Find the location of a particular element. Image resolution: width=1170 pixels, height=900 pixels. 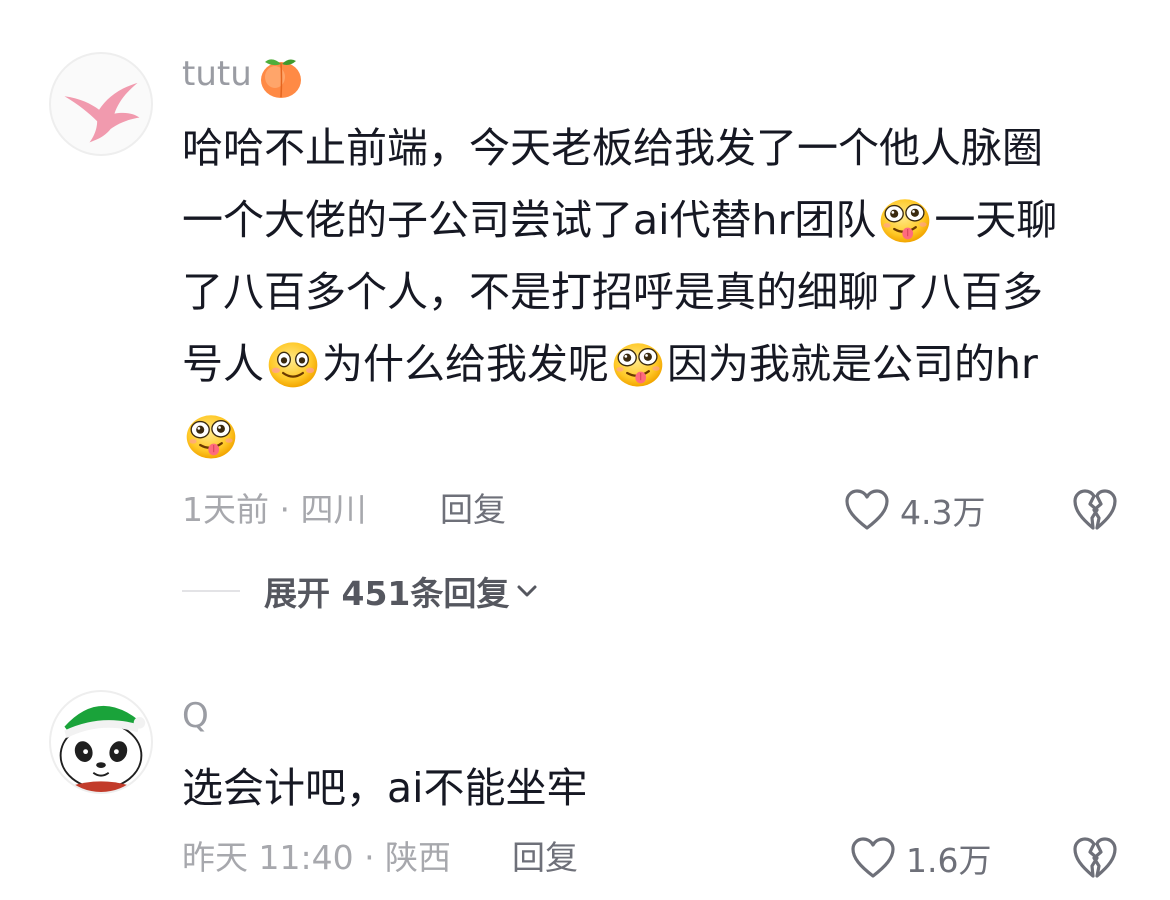

panda-christmas-hat-icon is located at coordinates (102, 748).